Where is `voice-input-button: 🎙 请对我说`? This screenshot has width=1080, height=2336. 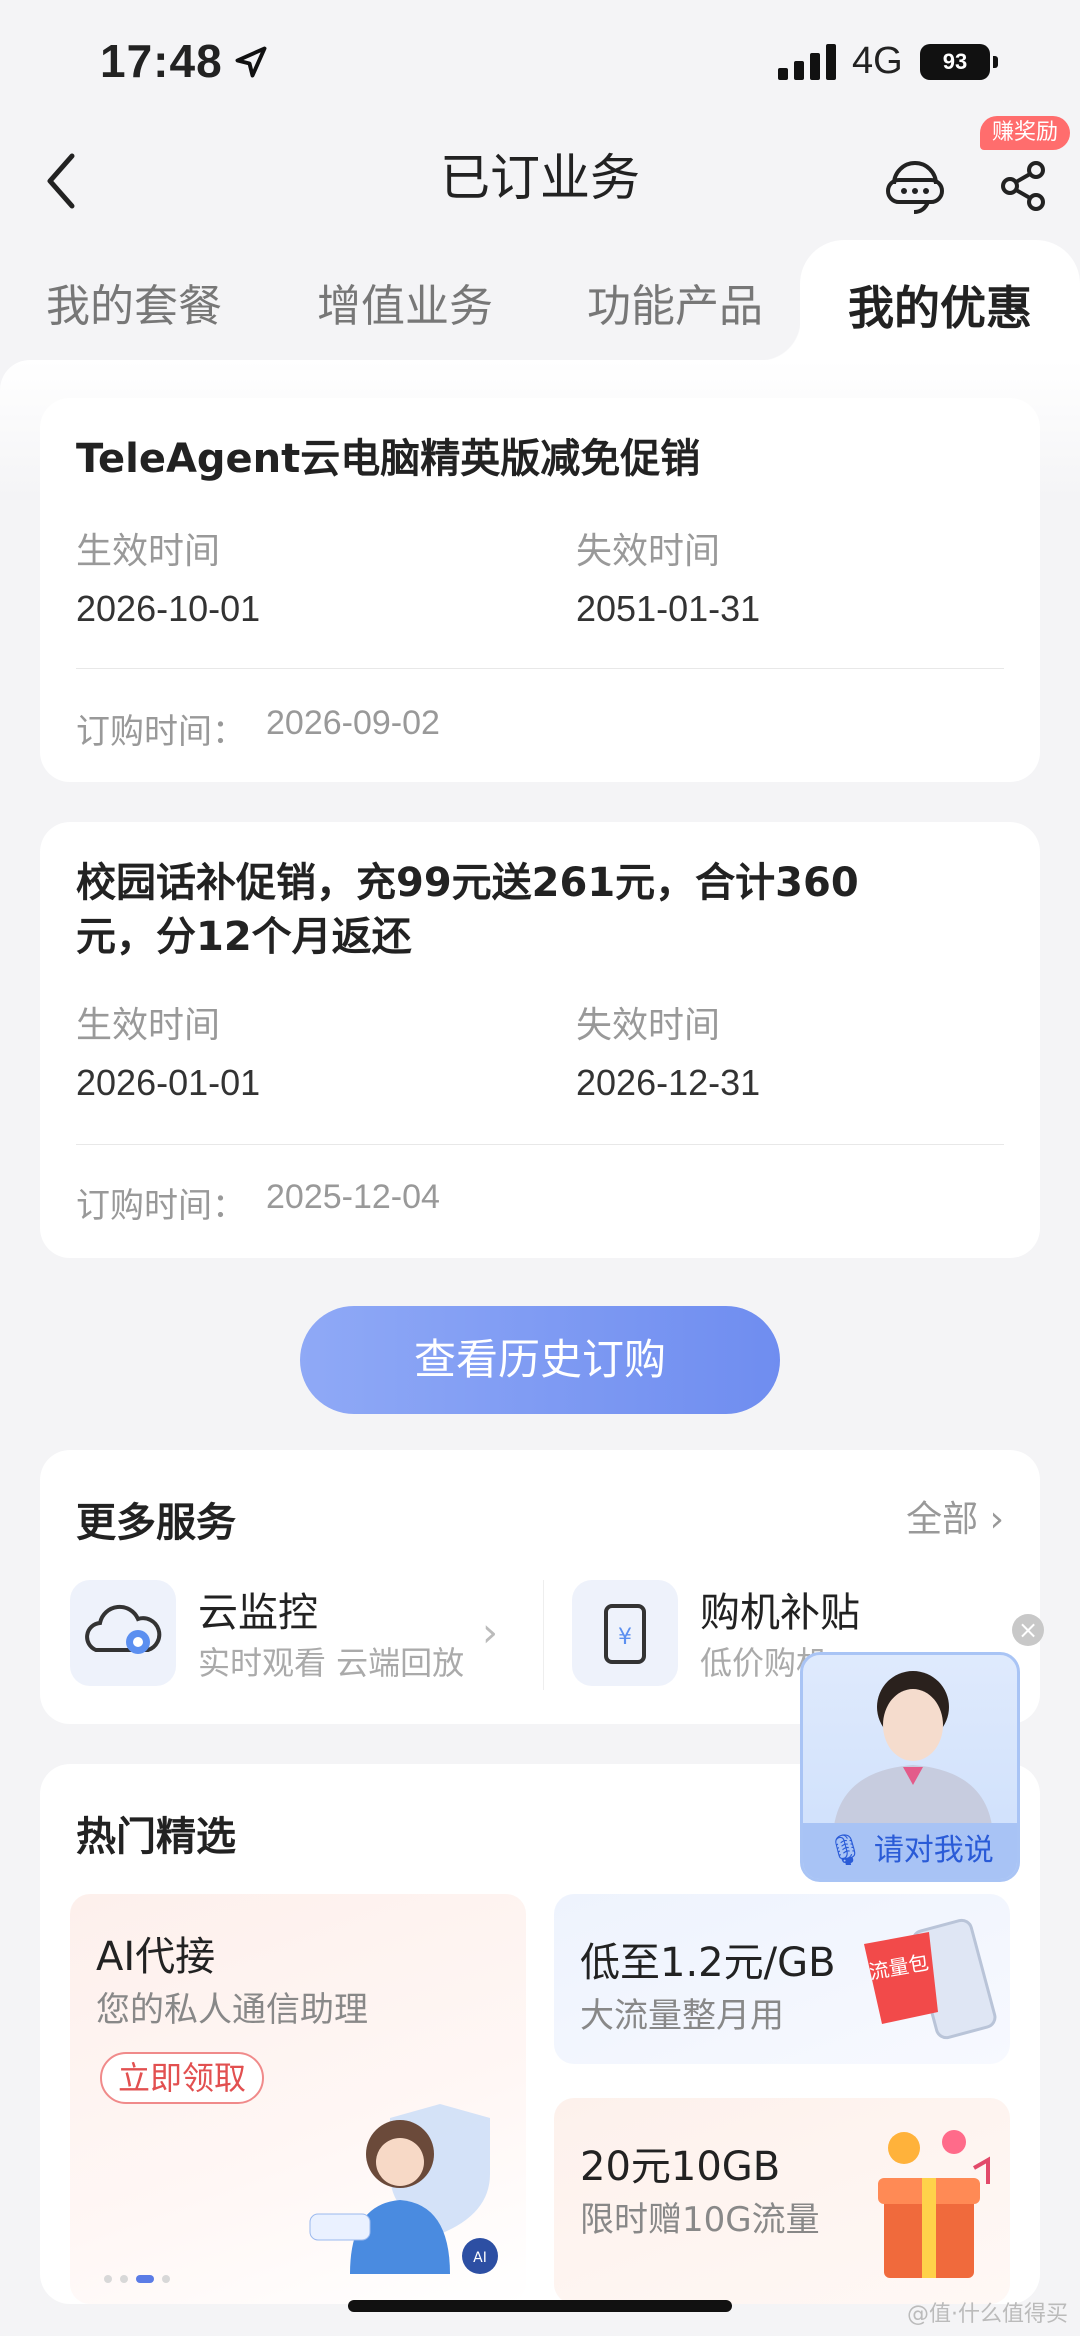 voice-input-button: 🎙 请对我说 is located at coordinates (910, 1851).